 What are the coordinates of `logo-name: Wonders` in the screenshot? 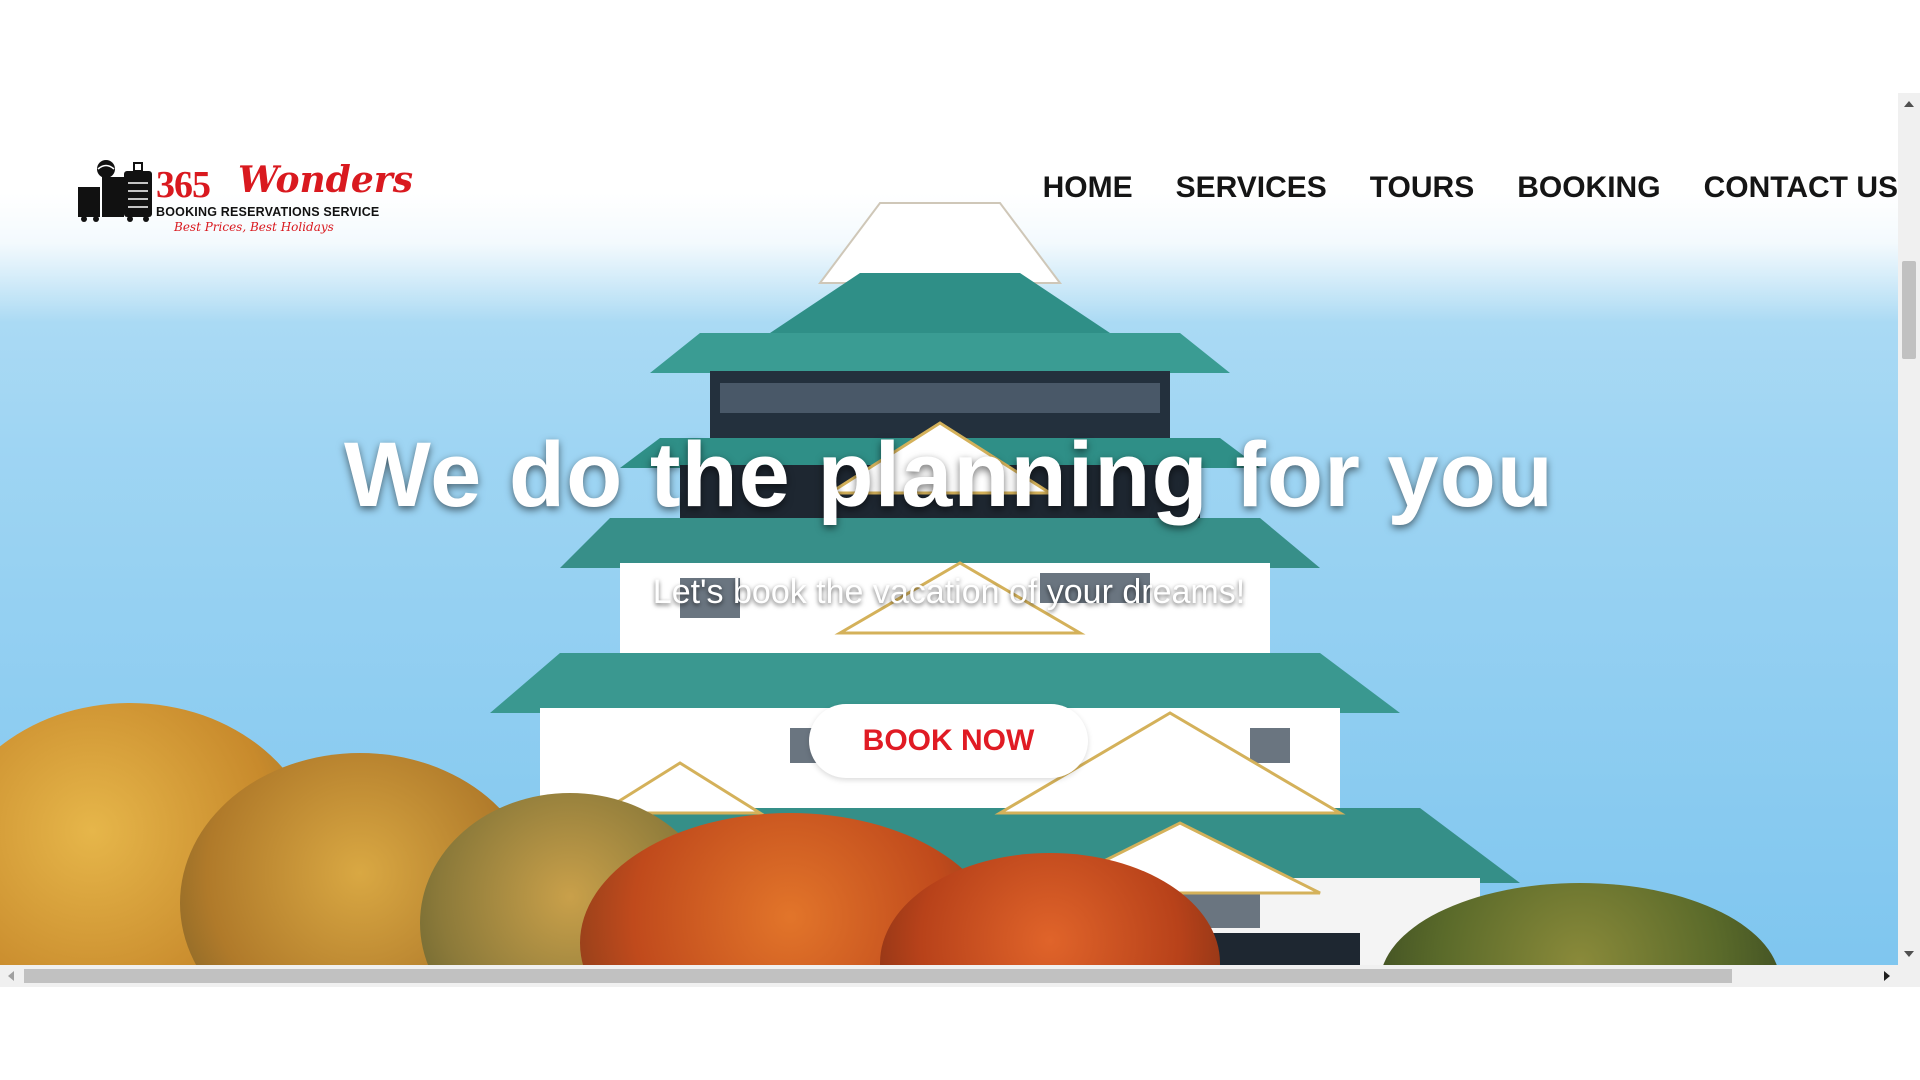 It's located at (325, 180).